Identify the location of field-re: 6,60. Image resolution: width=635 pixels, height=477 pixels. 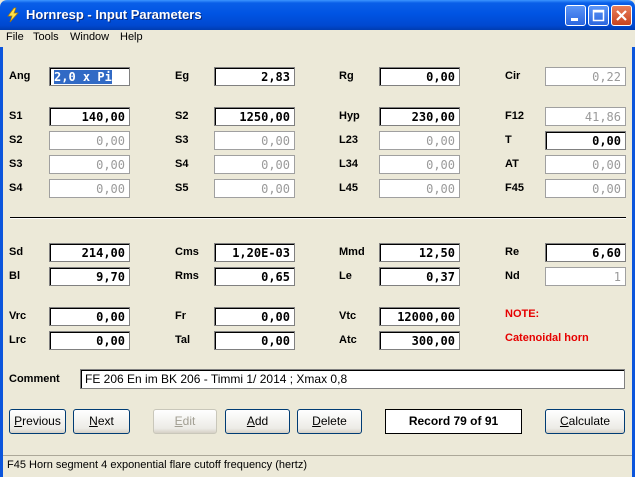
(585, 252).